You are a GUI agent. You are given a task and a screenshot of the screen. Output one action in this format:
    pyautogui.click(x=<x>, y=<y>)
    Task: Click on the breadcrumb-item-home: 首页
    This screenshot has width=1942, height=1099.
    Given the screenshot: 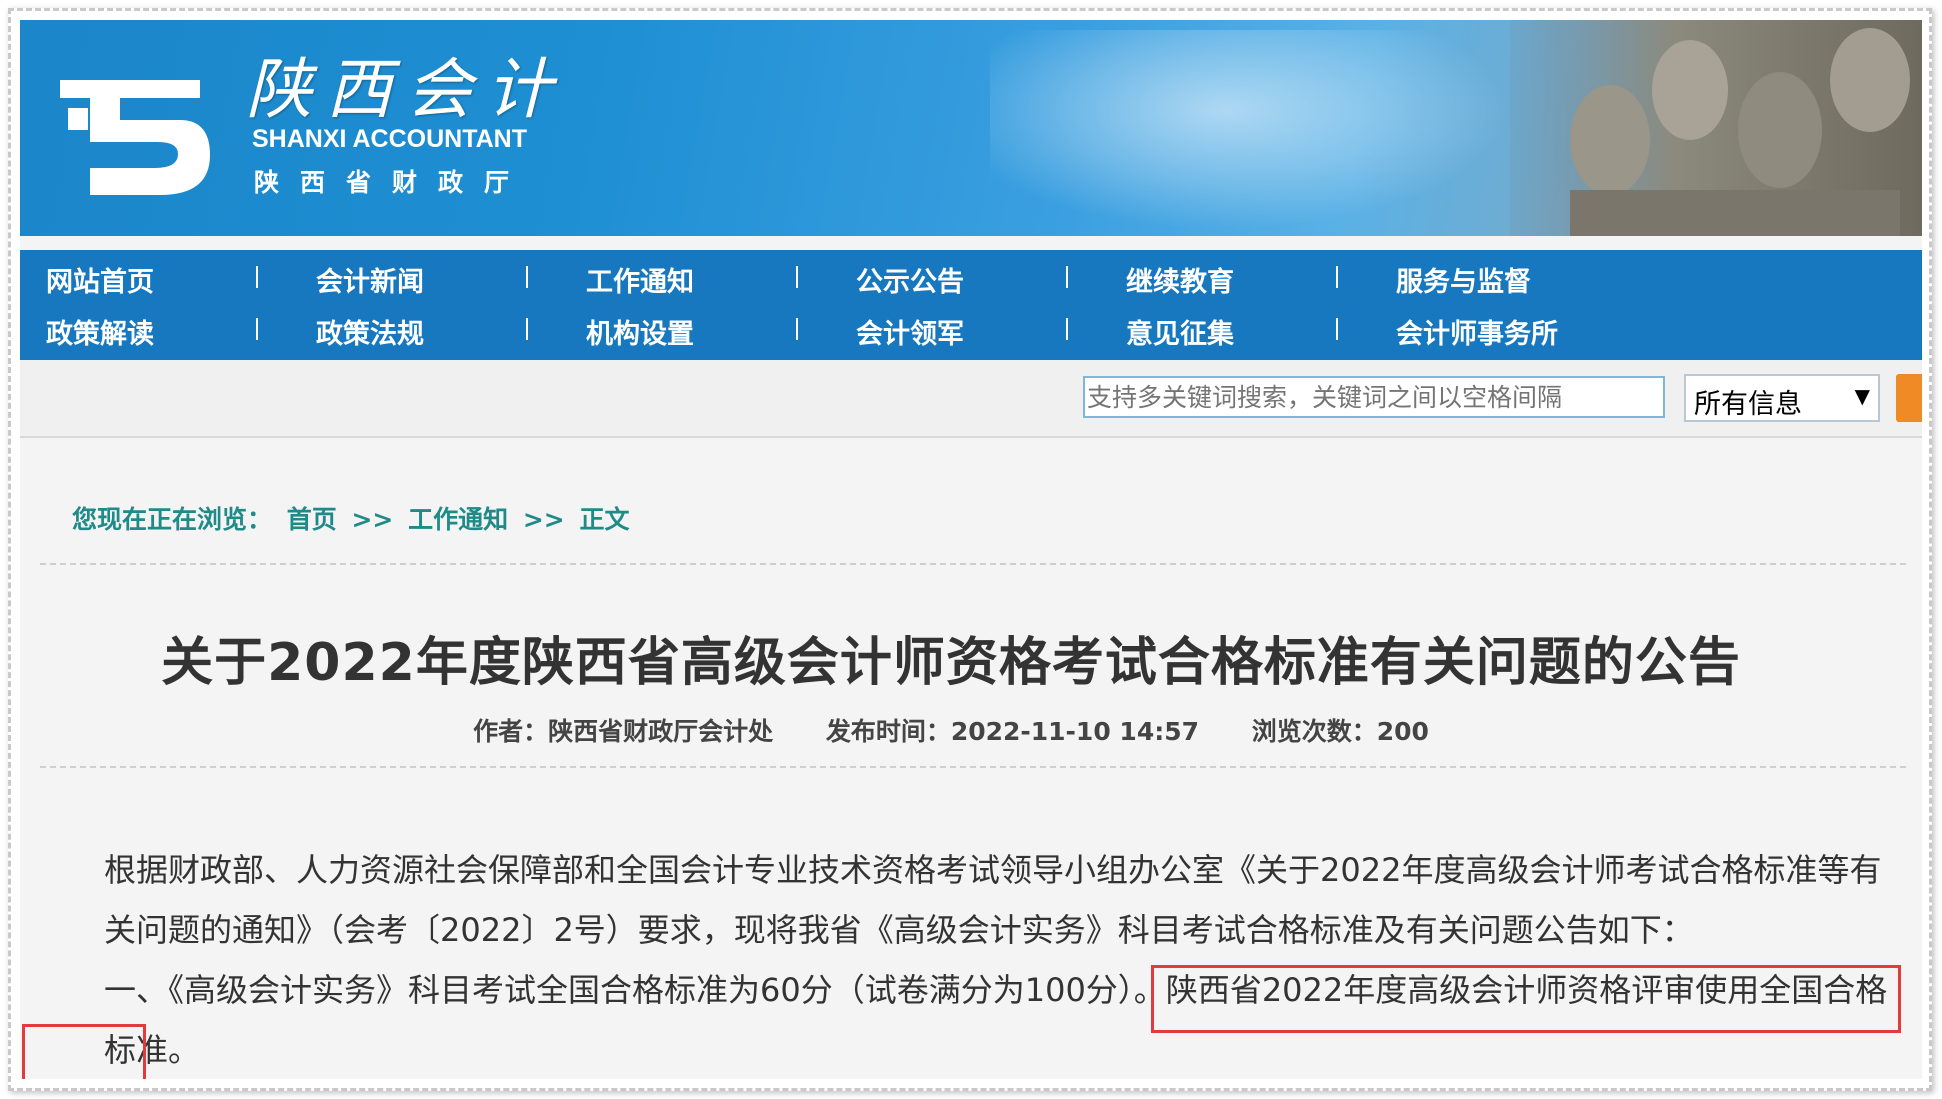 What is the action you would take?
    pyautogui.click(x=312, y=519)
    